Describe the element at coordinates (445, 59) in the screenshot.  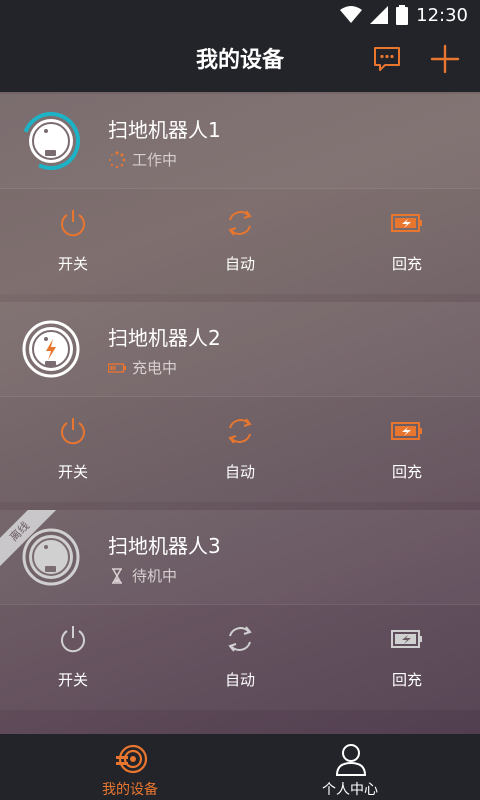
I see `add-device-button` at that location.